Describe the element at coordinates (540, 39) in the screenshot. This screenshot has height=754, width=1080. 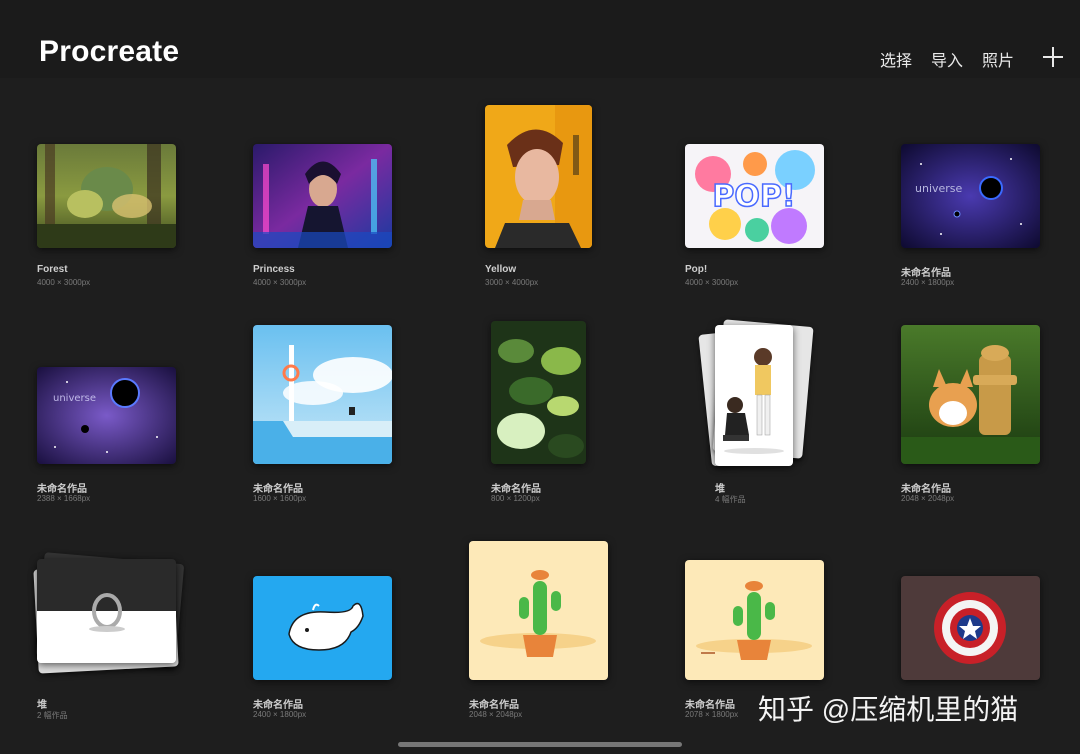
I see `top-bar: Procreate 选择 导入 照片` at that location.